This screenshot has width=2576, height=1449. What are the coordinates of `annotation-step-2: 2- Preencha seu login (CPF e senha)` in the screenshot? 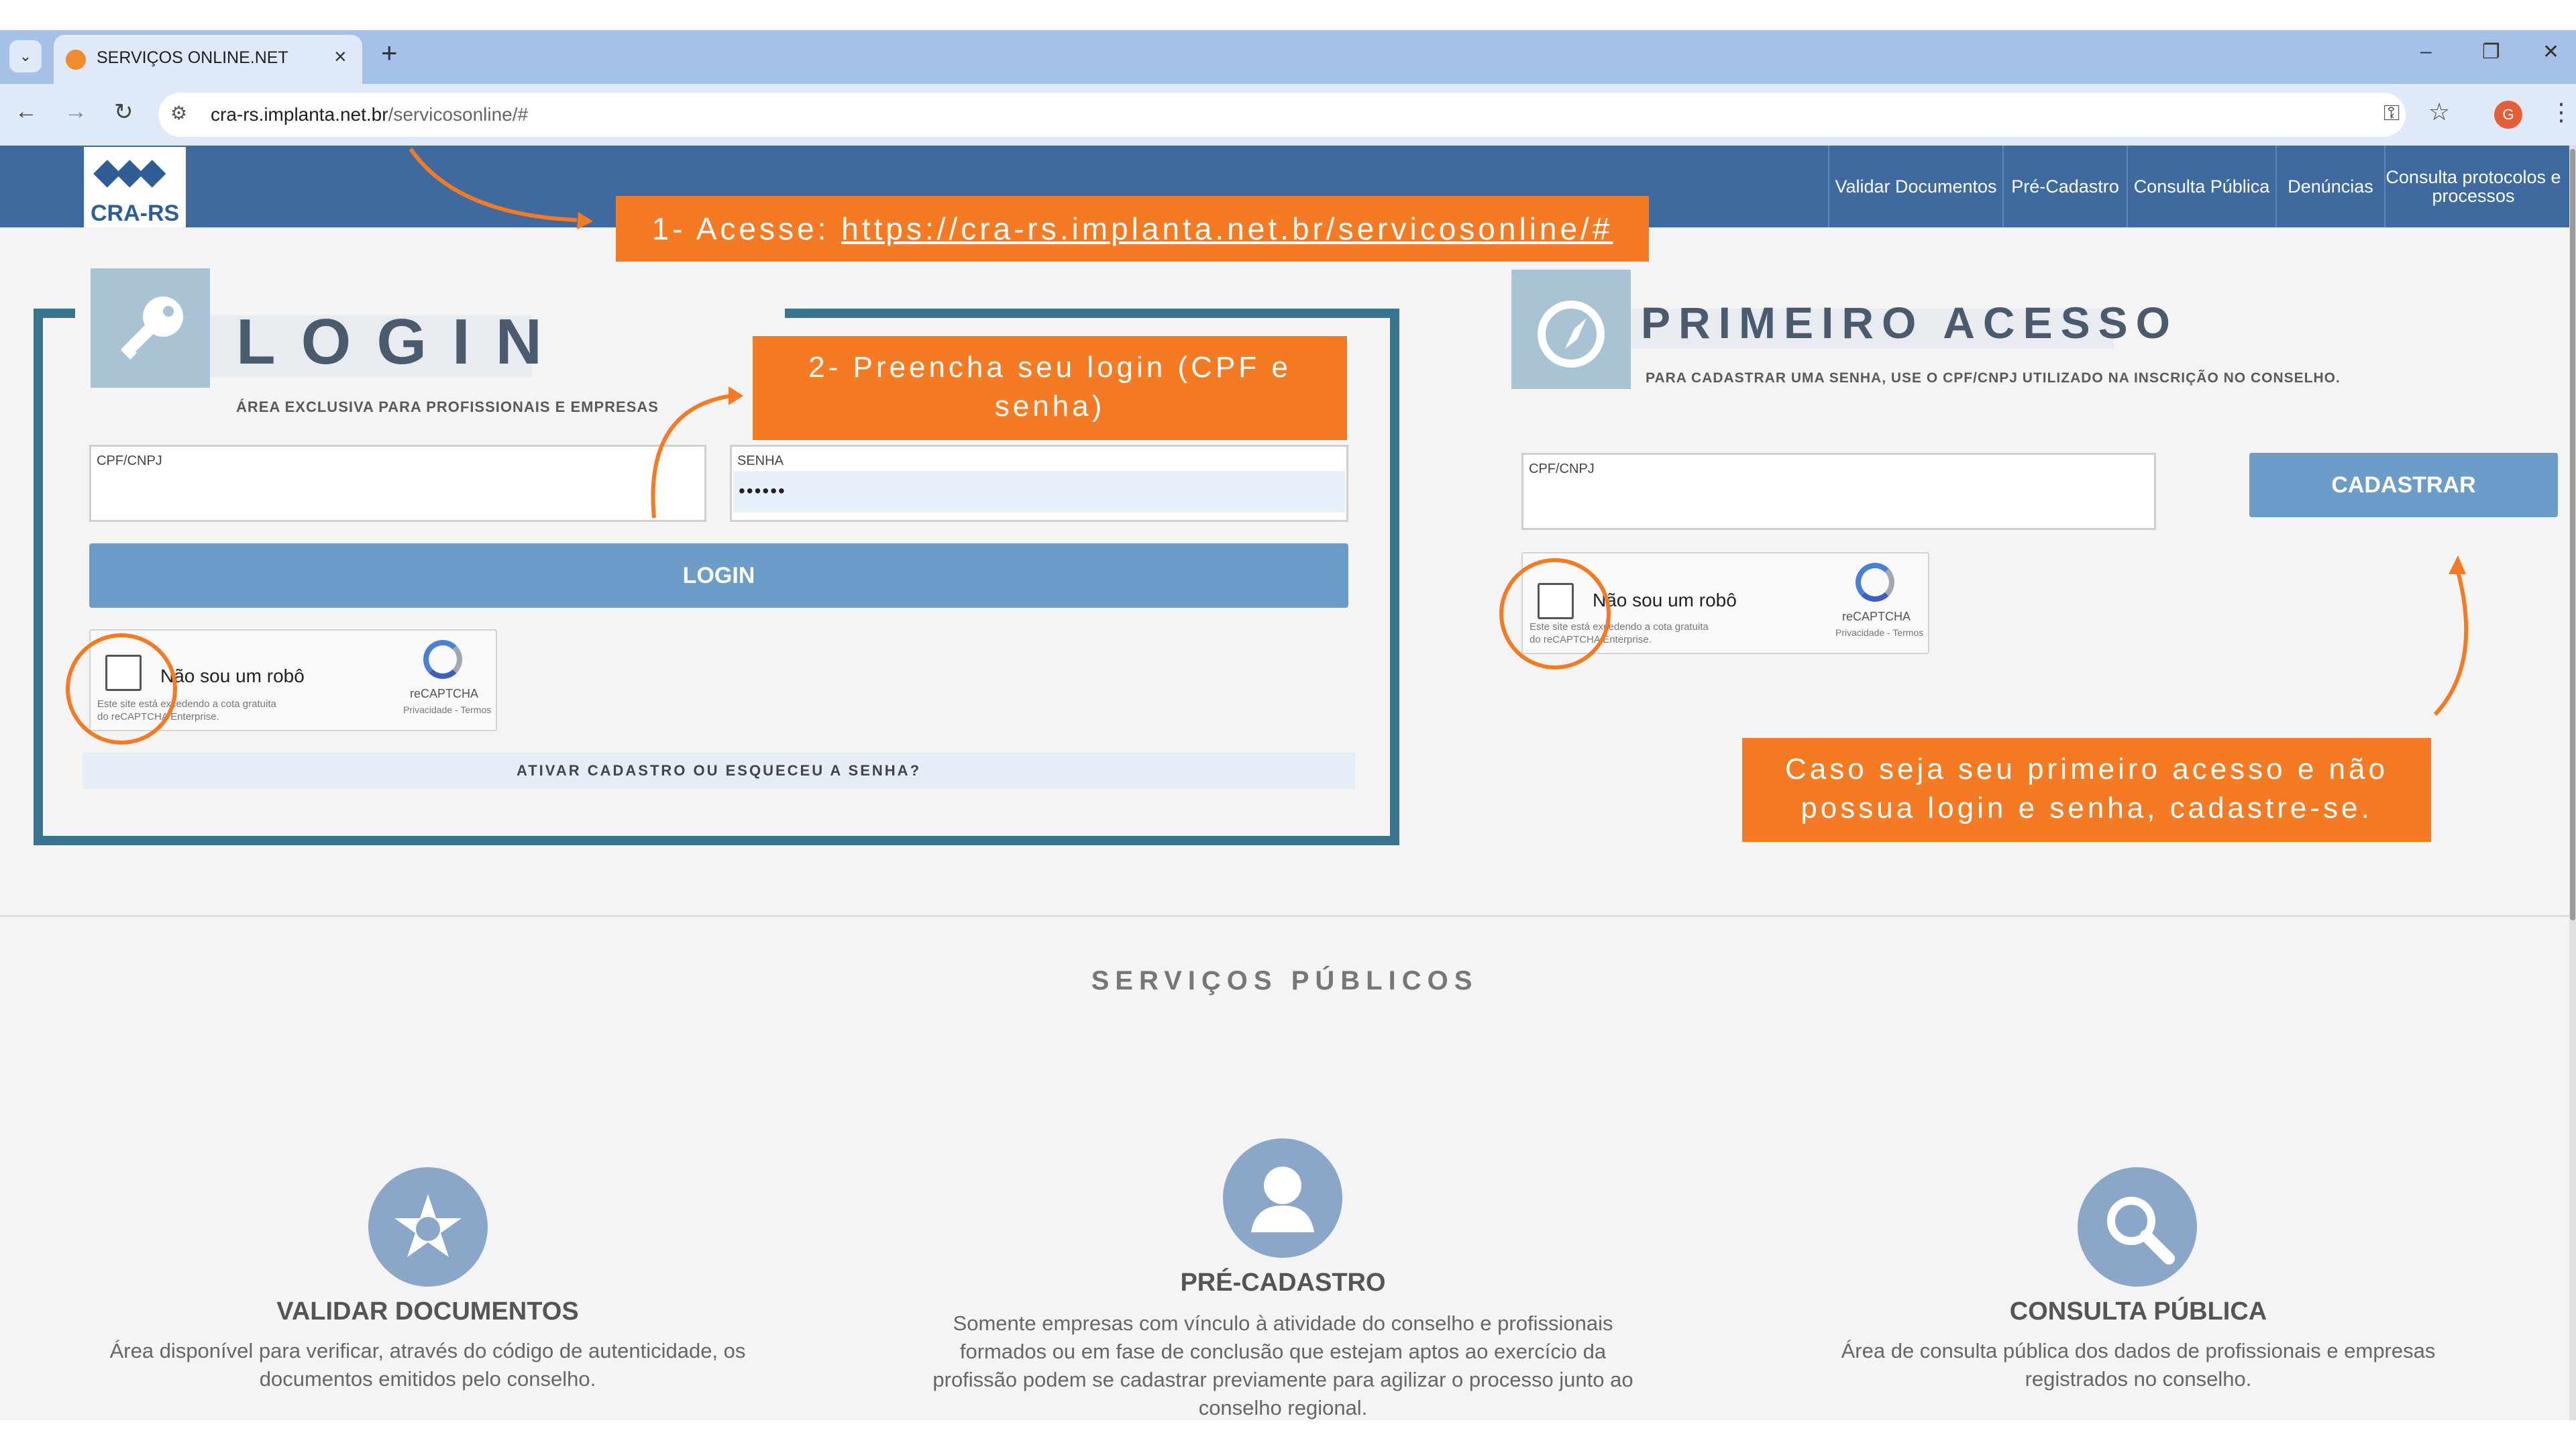 It's located at (1050, 388).